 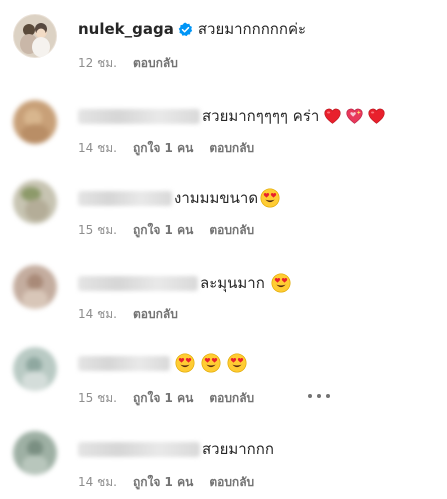 What do you see at coordinates (185, 29) in the screenshot?
I see `verified-badge-icon` at bounding box center [185, 29].